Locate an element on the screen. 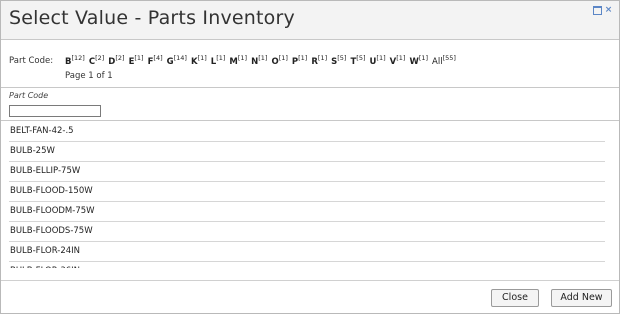  letter-filter-count: [55] is located at coordinates (449, 58).